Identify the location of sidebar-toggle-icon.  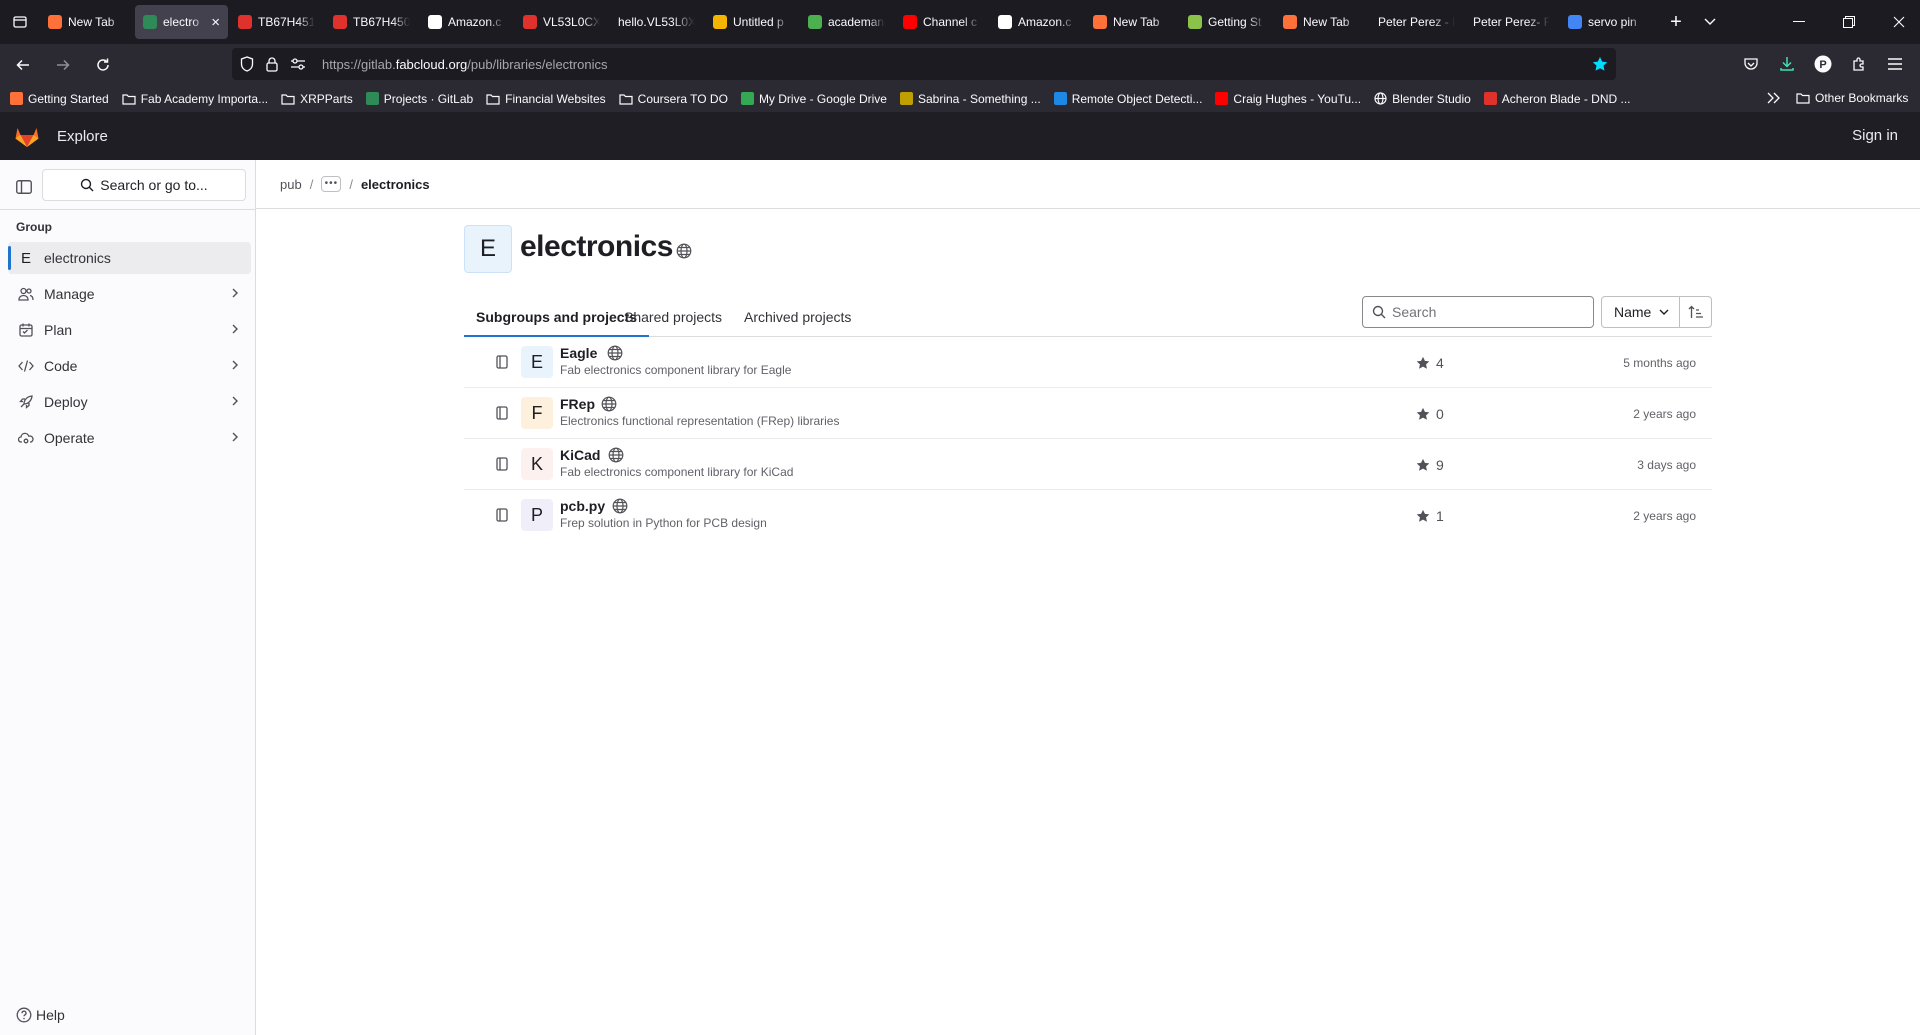
(24, 187).